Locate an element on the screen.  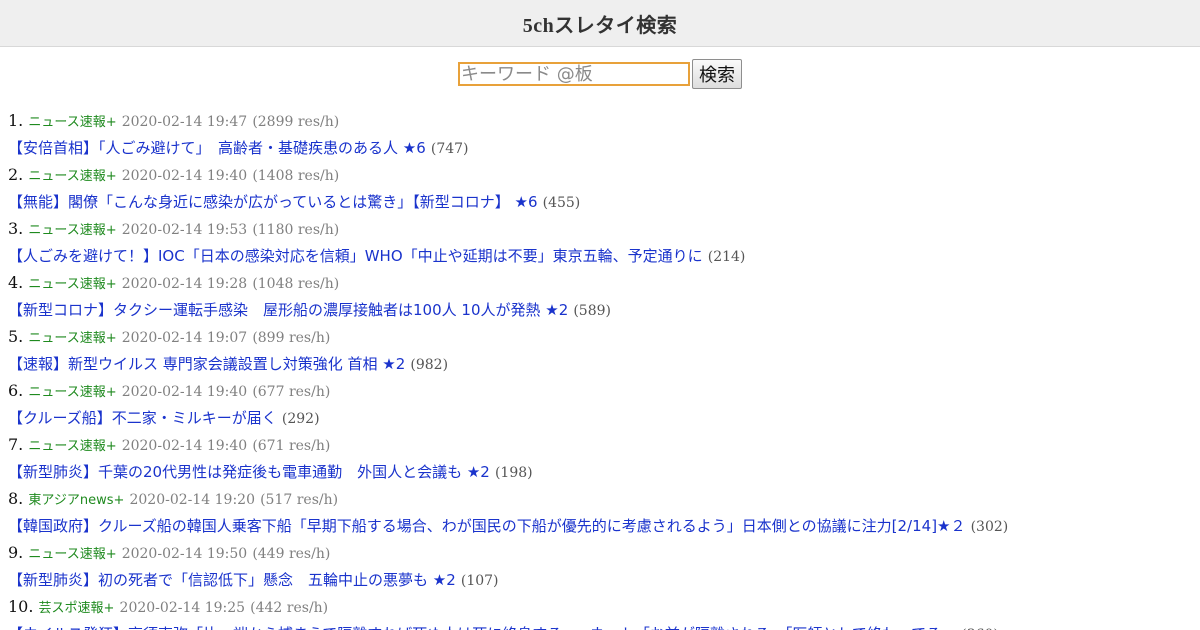
result-title-line: 【新型肺炎】初の死者で「信認低下」懸念 五輪中止の悪夢も ★2 (107) is located at coordinates (604, 580).